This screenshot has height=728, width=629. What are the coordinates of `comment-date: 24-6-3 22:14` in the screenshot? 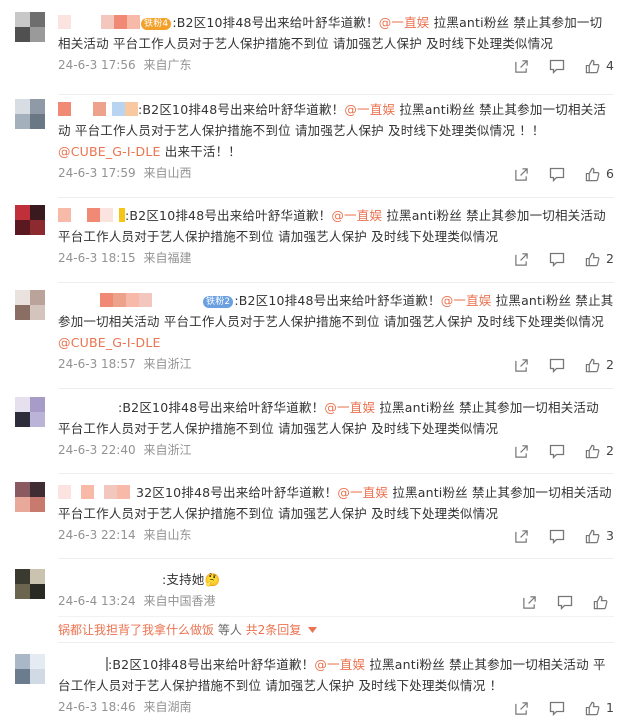 It's located at (97, 535).